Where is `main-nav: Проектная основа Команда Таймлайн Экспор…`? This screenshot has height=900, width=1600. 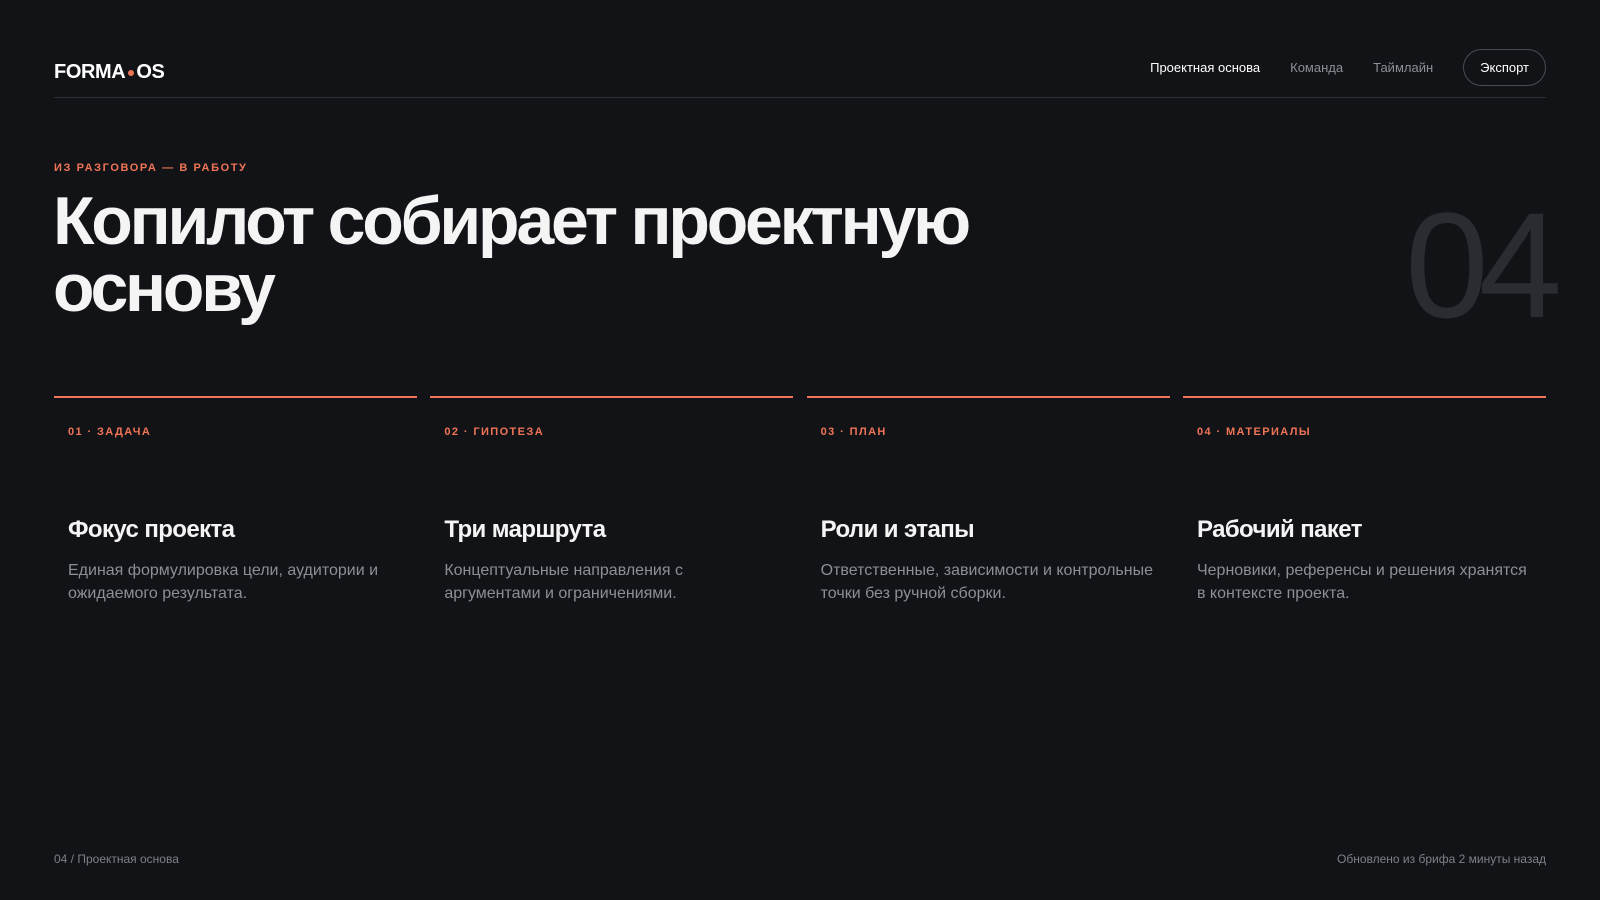
main-nav: Проектная основа Команда Таймлайн Экспор… is located at coordinates (1333, 67).